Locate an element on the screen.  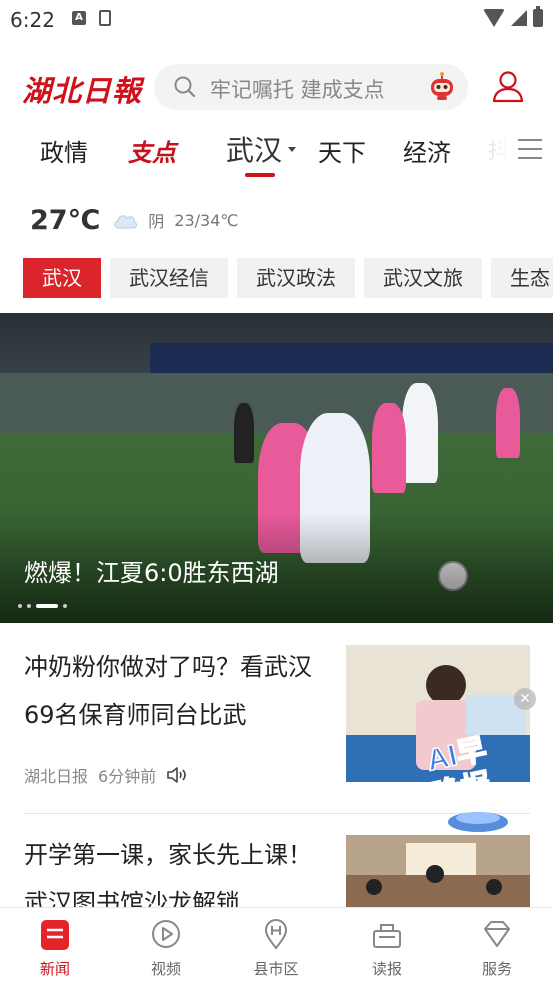
tab-label: 视频 is located at coordinates (165, 969).